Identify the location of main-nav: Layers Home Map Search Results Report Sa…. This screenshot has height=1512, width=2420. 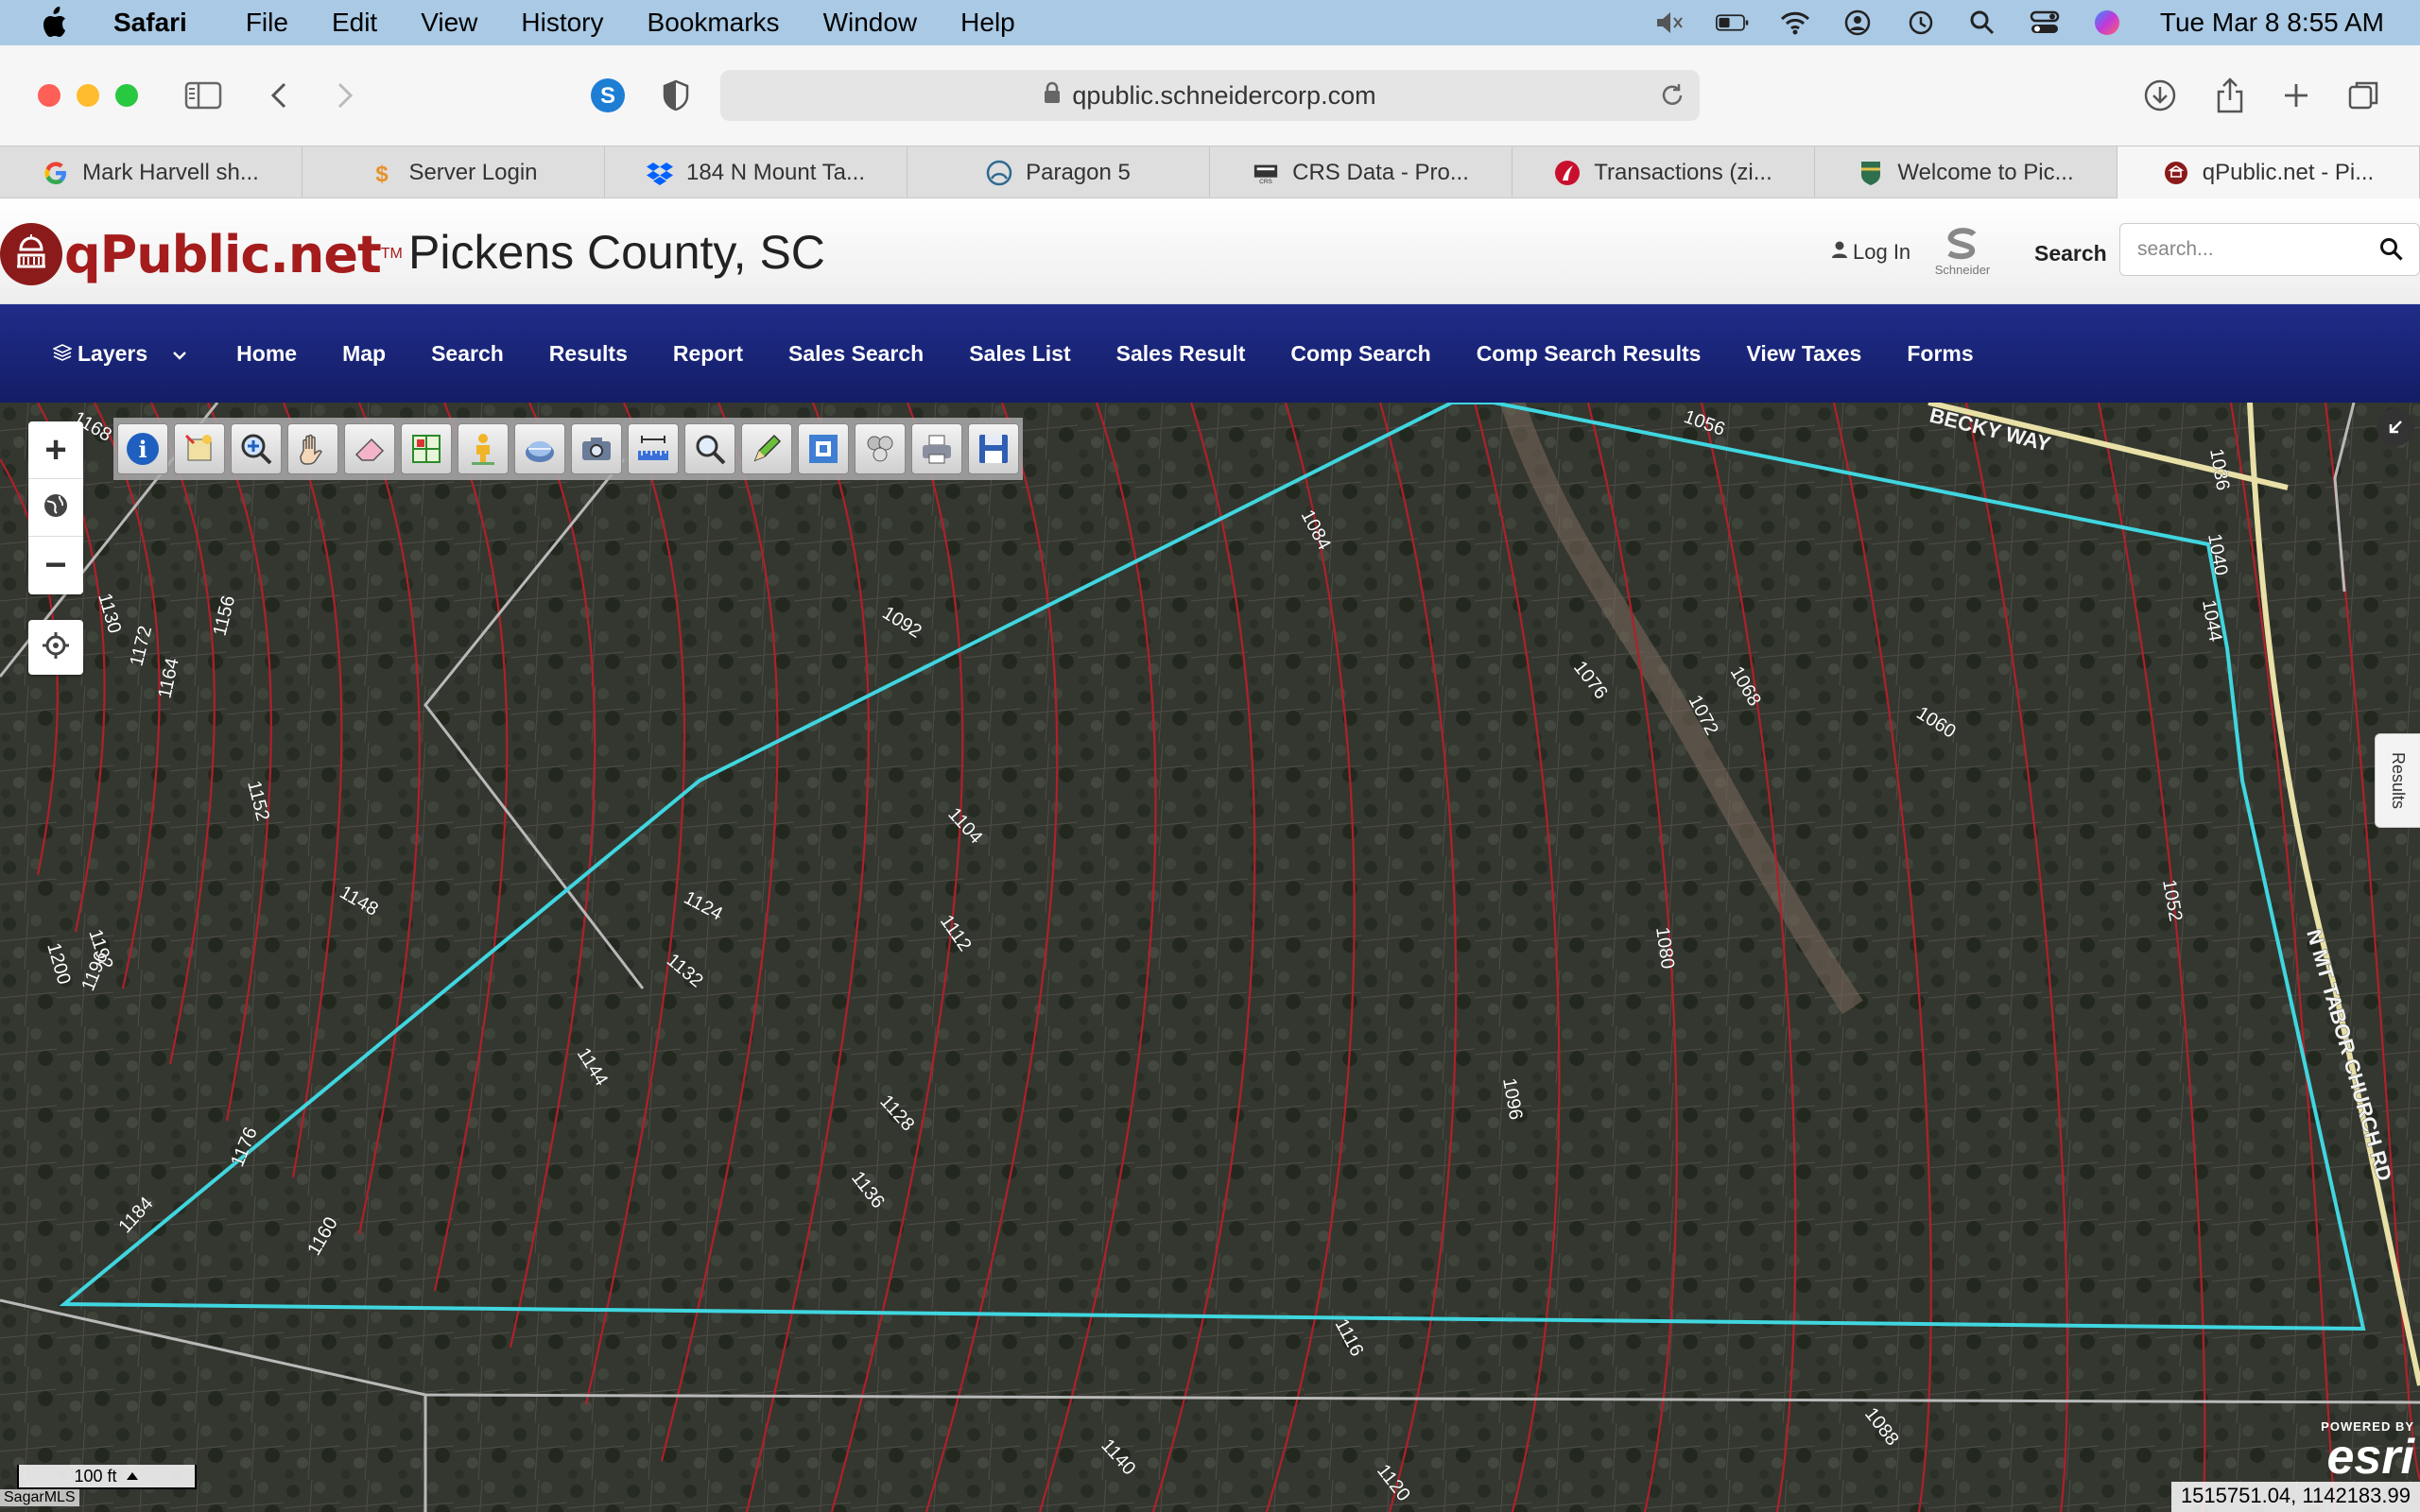
(1210, 353).